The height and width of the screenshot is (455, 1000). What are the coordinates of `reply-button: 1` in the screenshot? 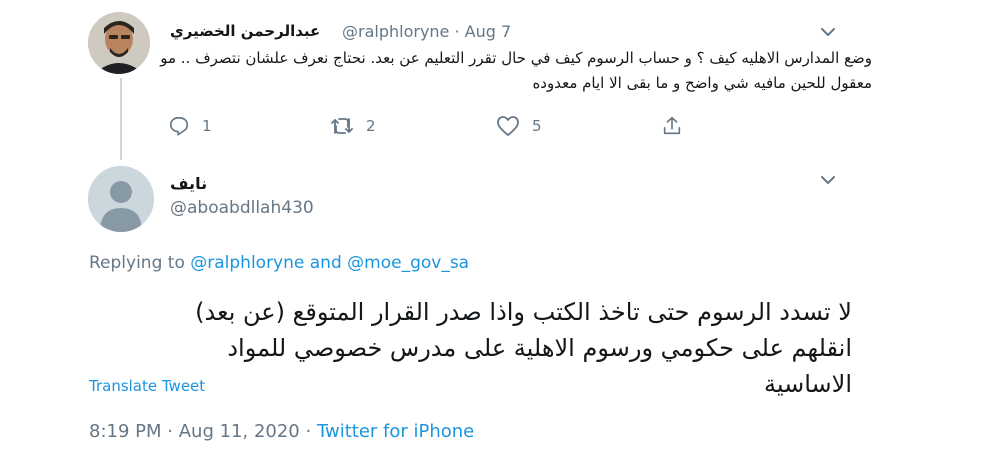 It's located at (190, 126).